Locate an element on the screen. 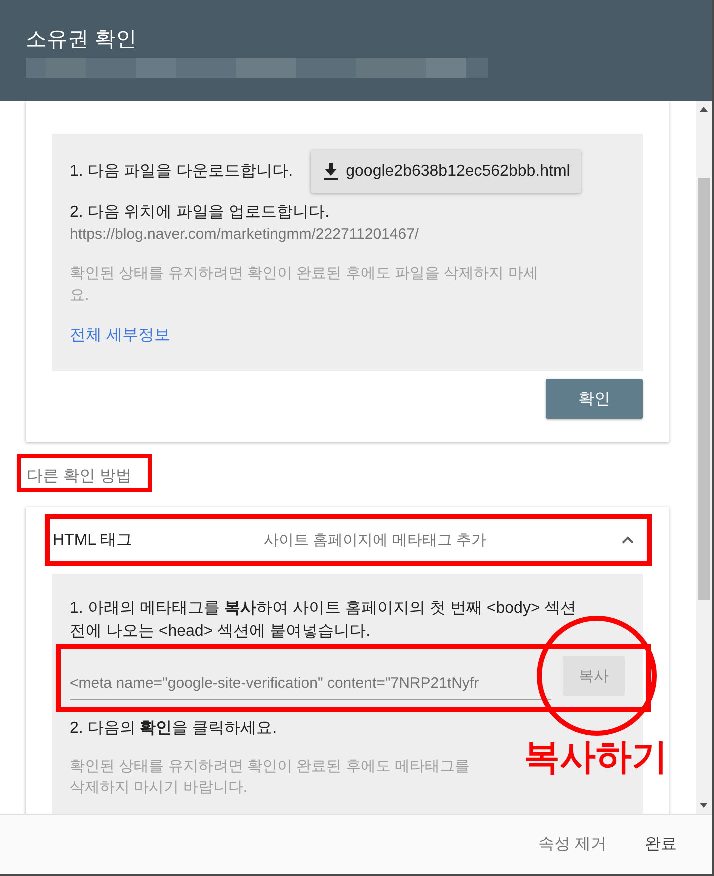  scrollbar is located at coordinates (704, 457).